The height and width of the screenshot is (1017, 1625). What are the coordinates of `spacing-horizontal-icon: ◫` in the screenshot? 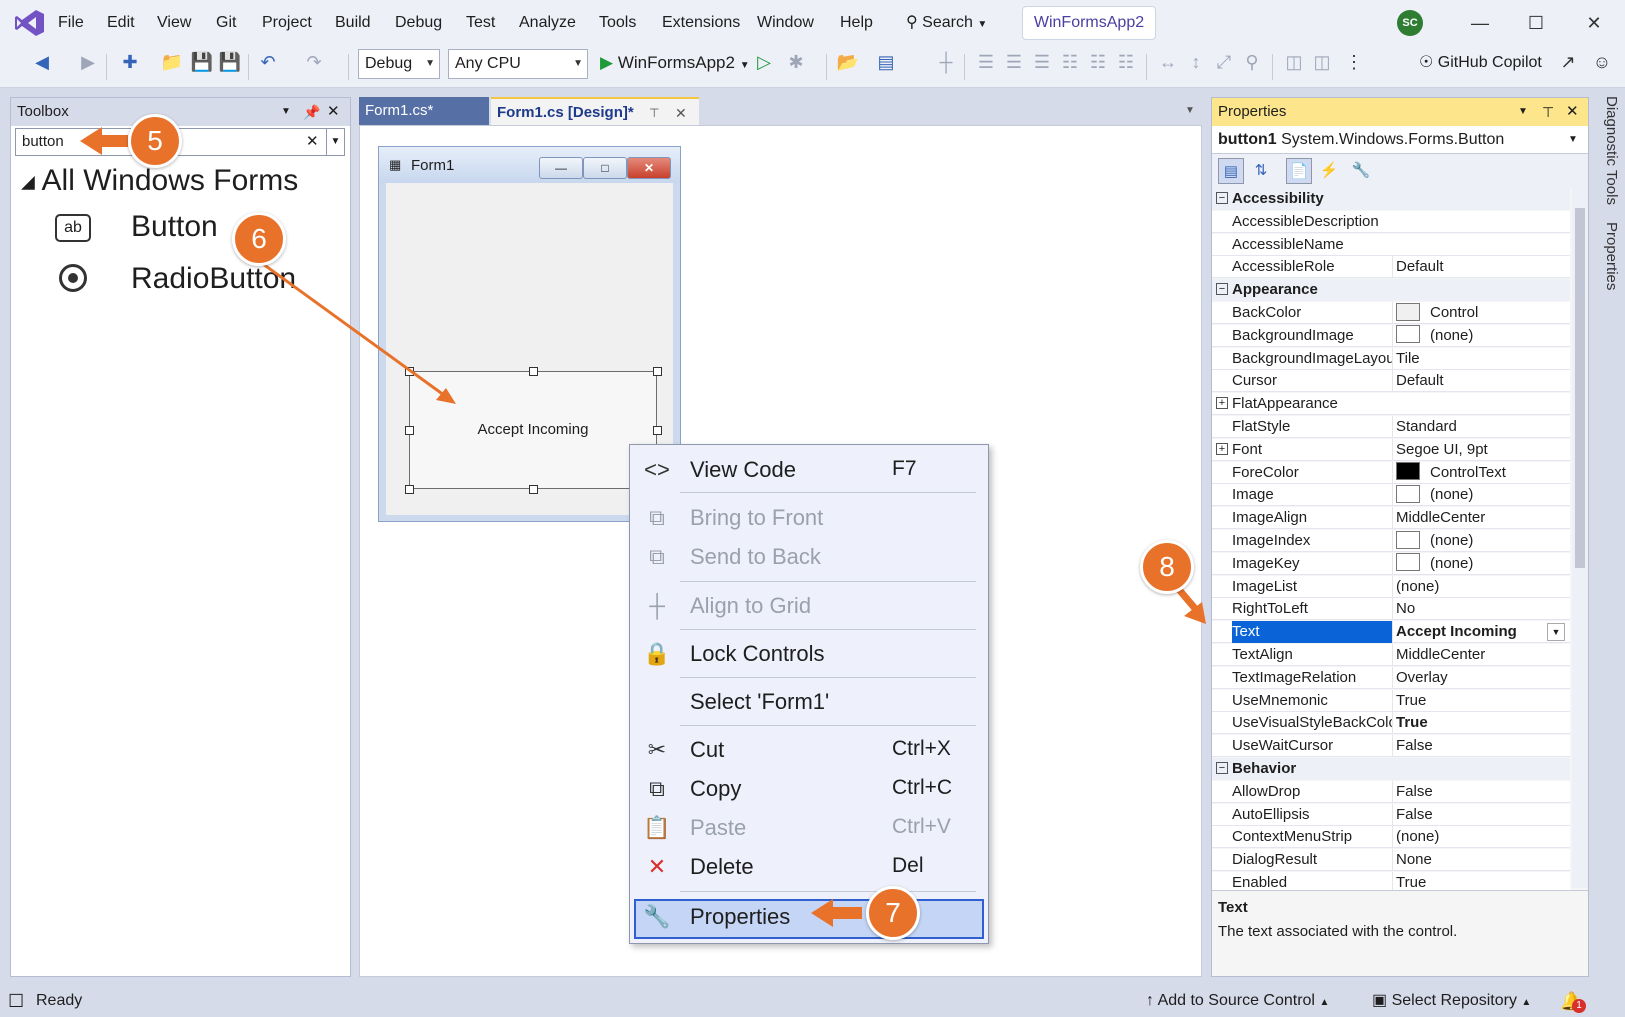 It's located at (1294, 62).